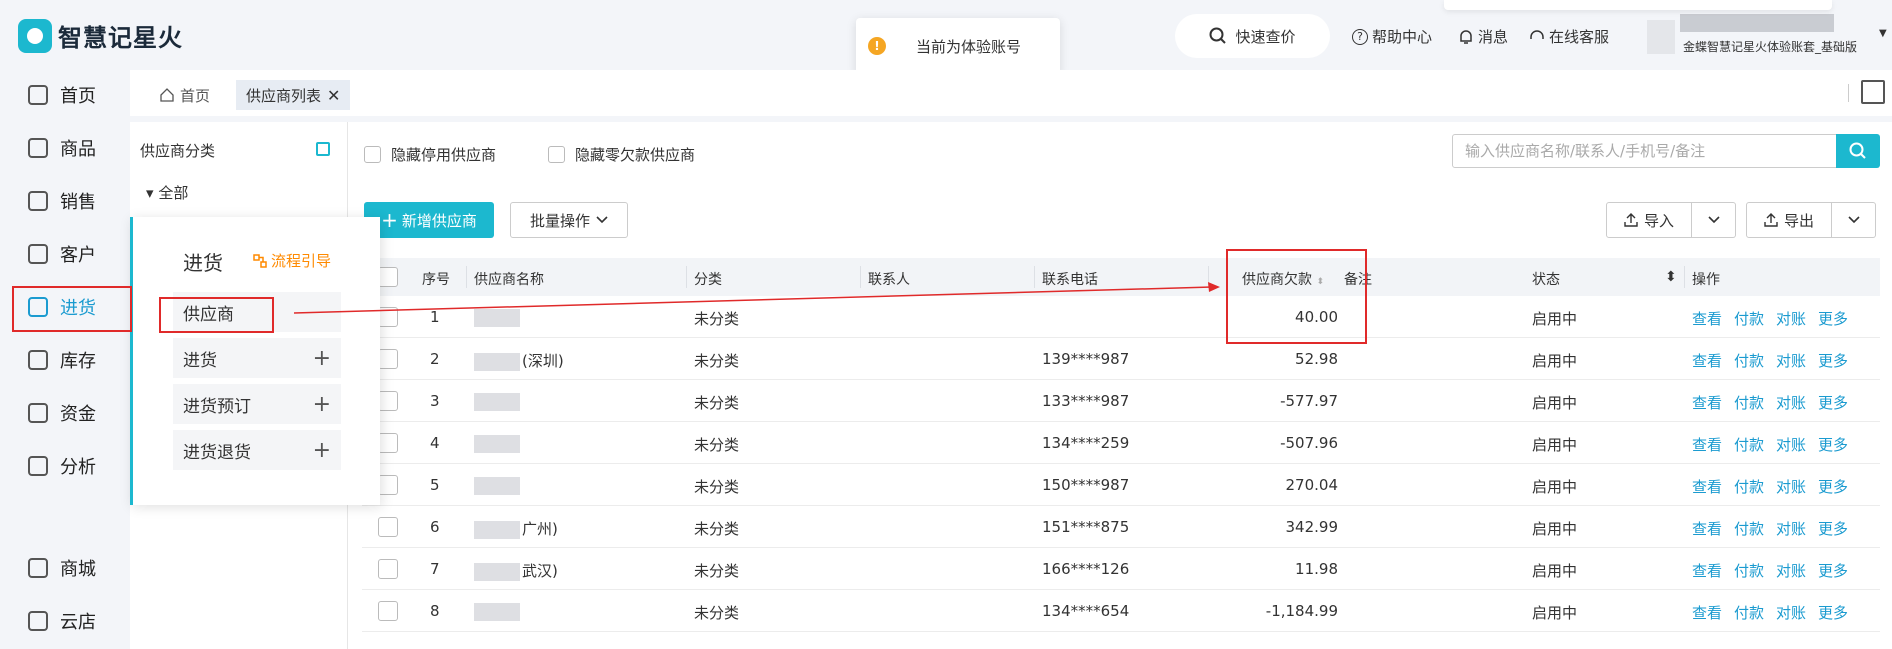 The image size is (1892, 649). What do you see at coordinates (516, 528) in the screenshot?
I see `cell-supplier-name: 广州)` at bounding box center [516, 528].